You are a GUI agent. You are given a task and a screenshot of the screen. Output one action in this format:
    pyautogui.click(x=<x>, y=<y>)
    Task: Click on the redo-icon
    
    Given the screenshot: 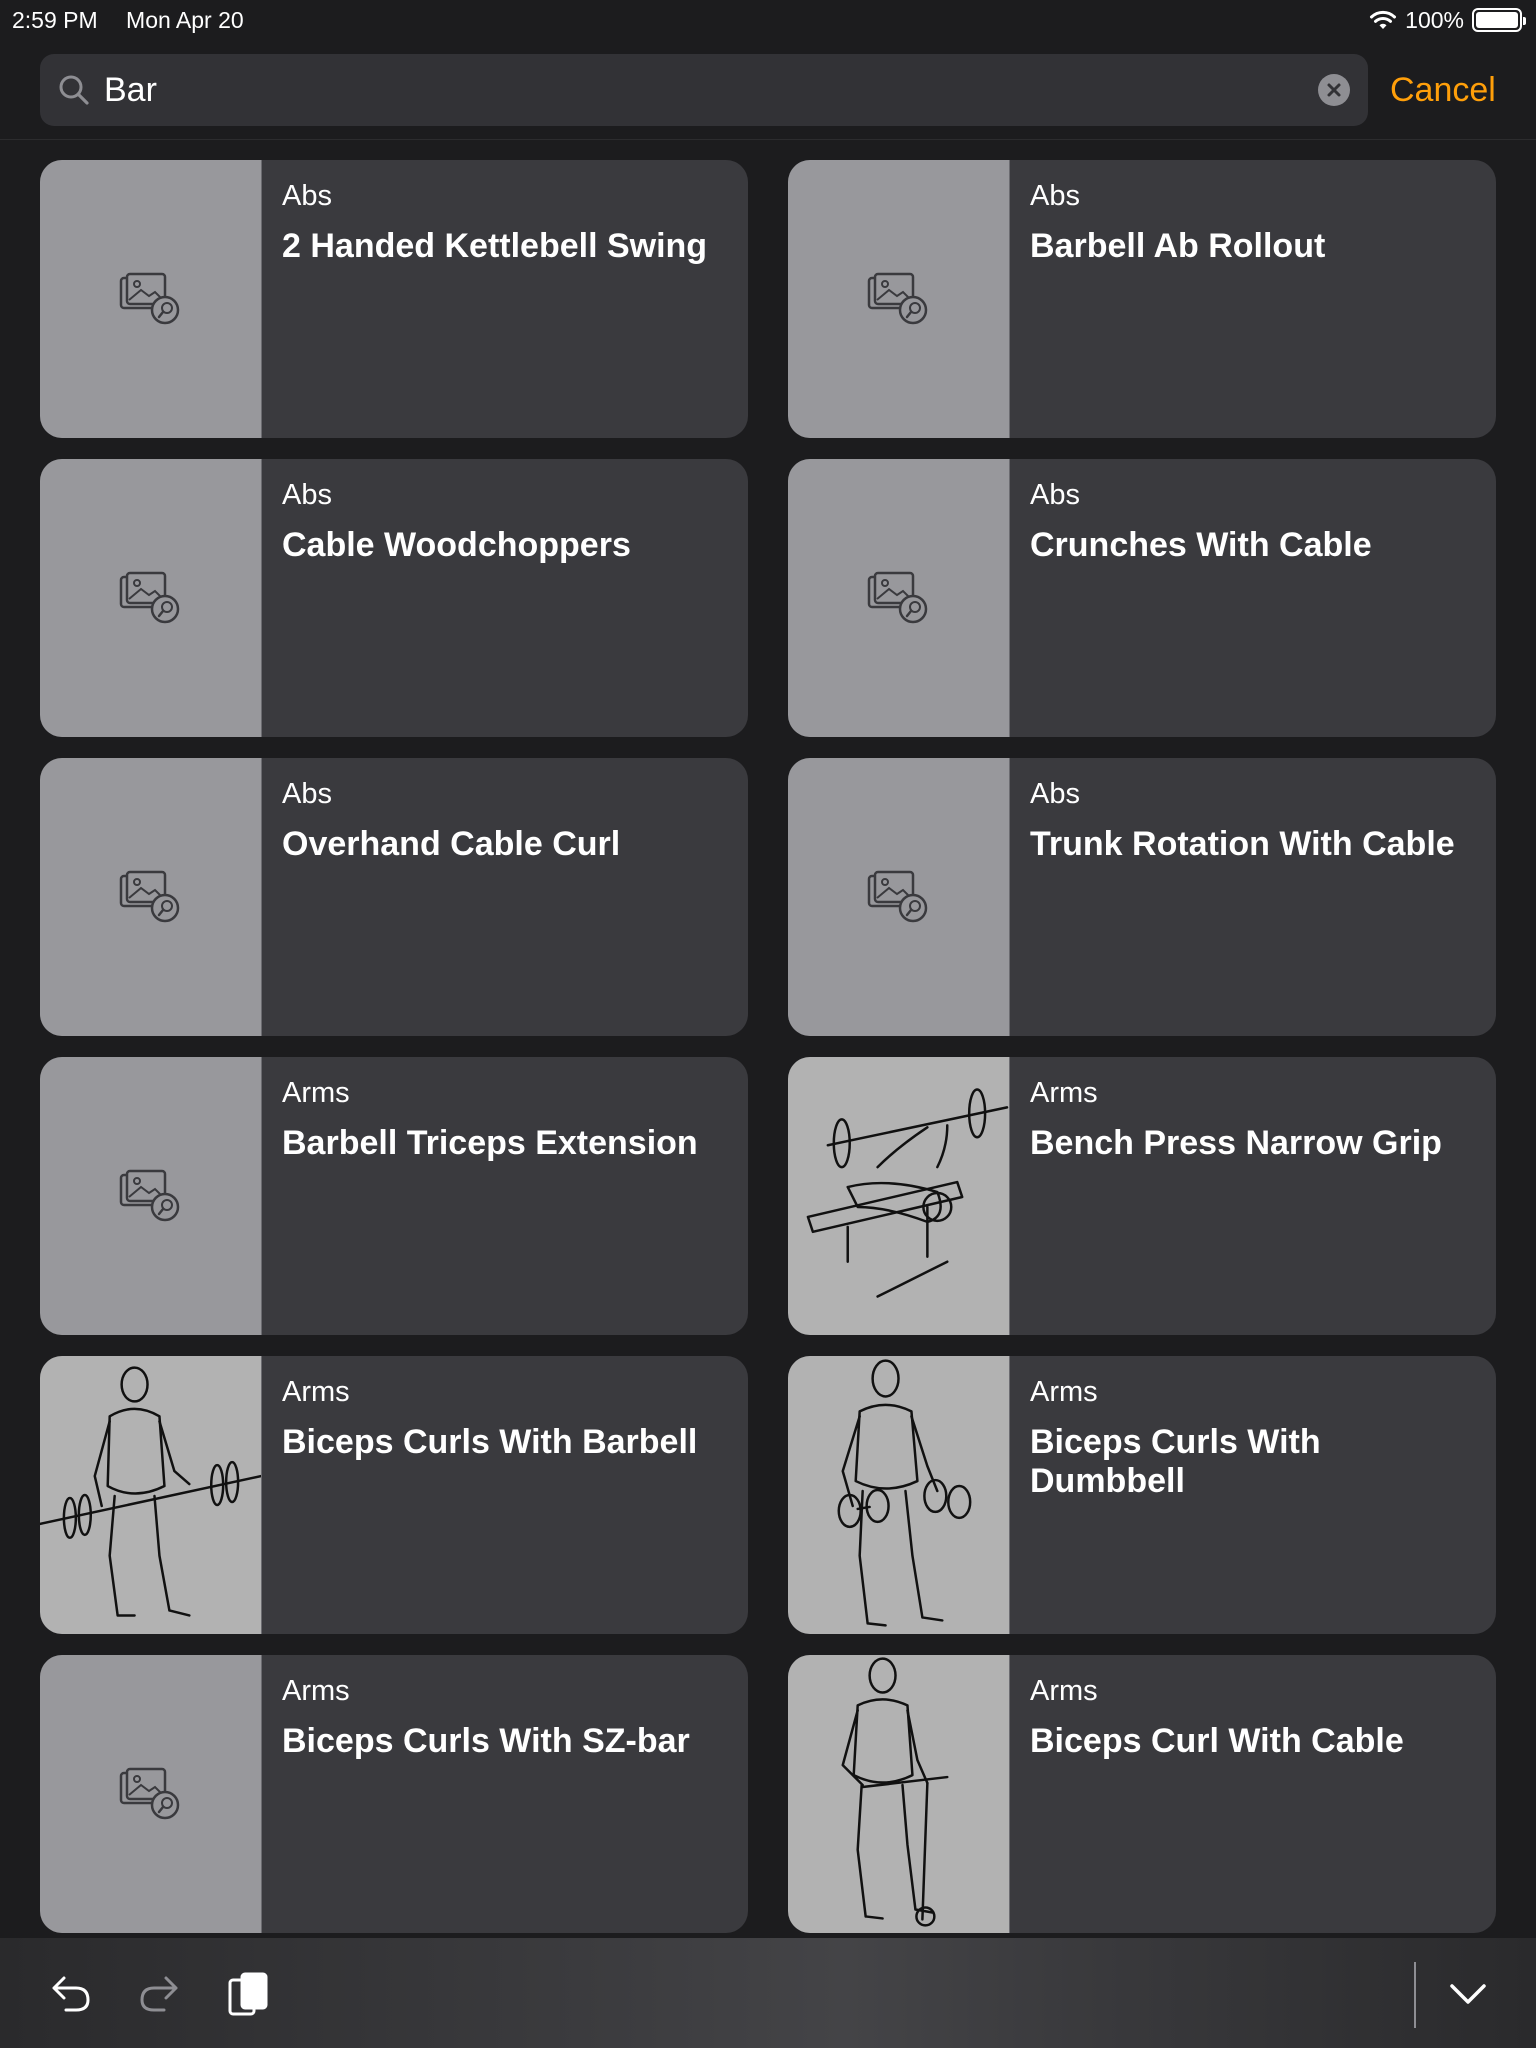 What is the action you would take?
    pyautogui.click(x=159, y=1994)
    